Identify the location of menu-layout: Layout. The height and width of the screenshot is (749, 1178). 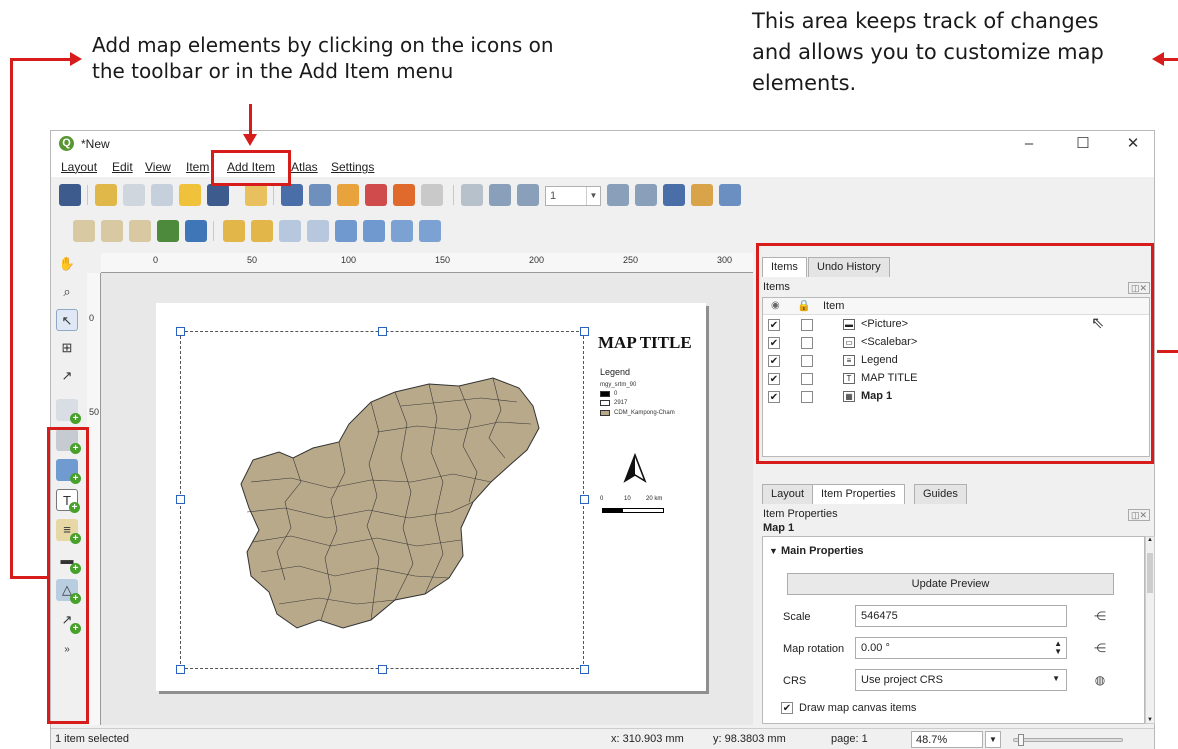
(79, 167).